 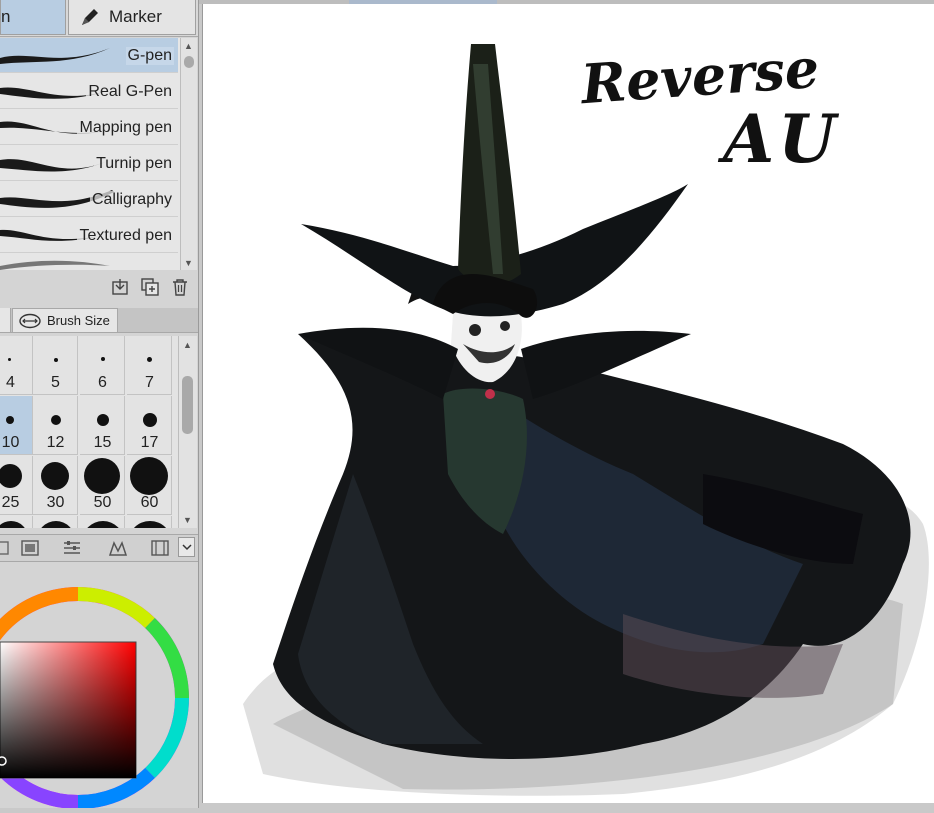 What do you see at coordinates (10, 502) in the screenshot?
I see `size-value: 25` at bounding box center [10, 502].